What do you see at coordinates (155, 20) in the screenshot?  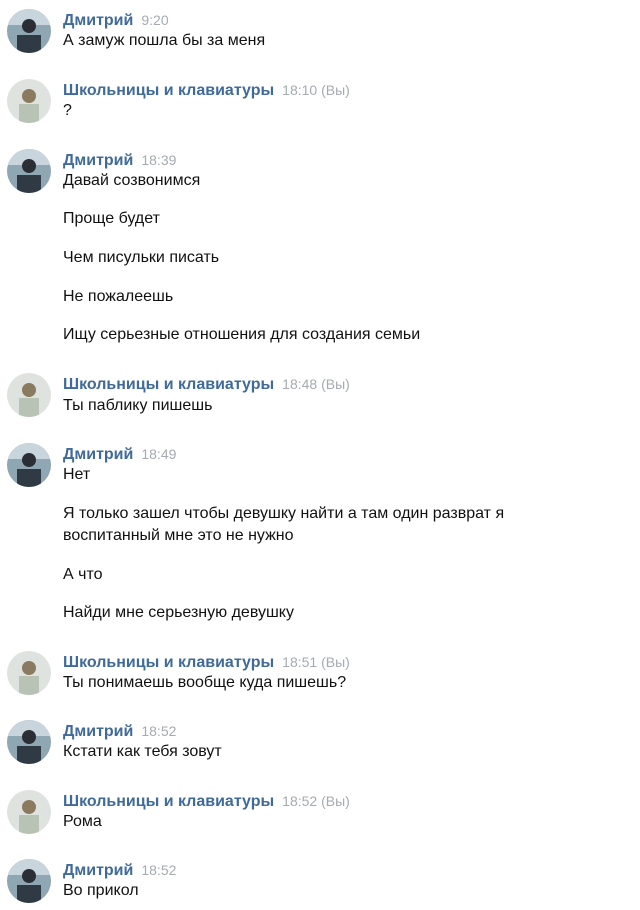 I see `timestamp: 9:20` at bounding box center [155, 20].